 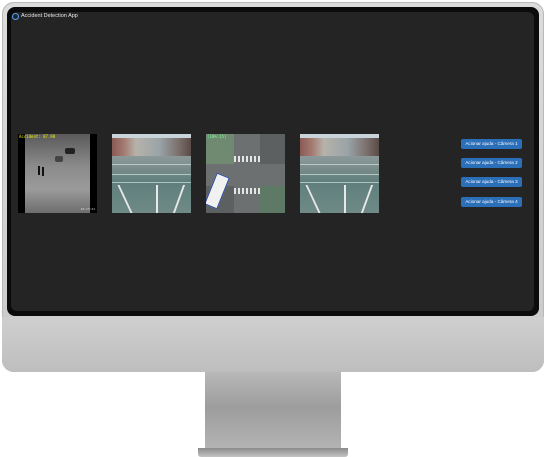 I want to click on help-camera-1-button: Acionar ajuda - Câmera 1, so click(x=491, y=144).